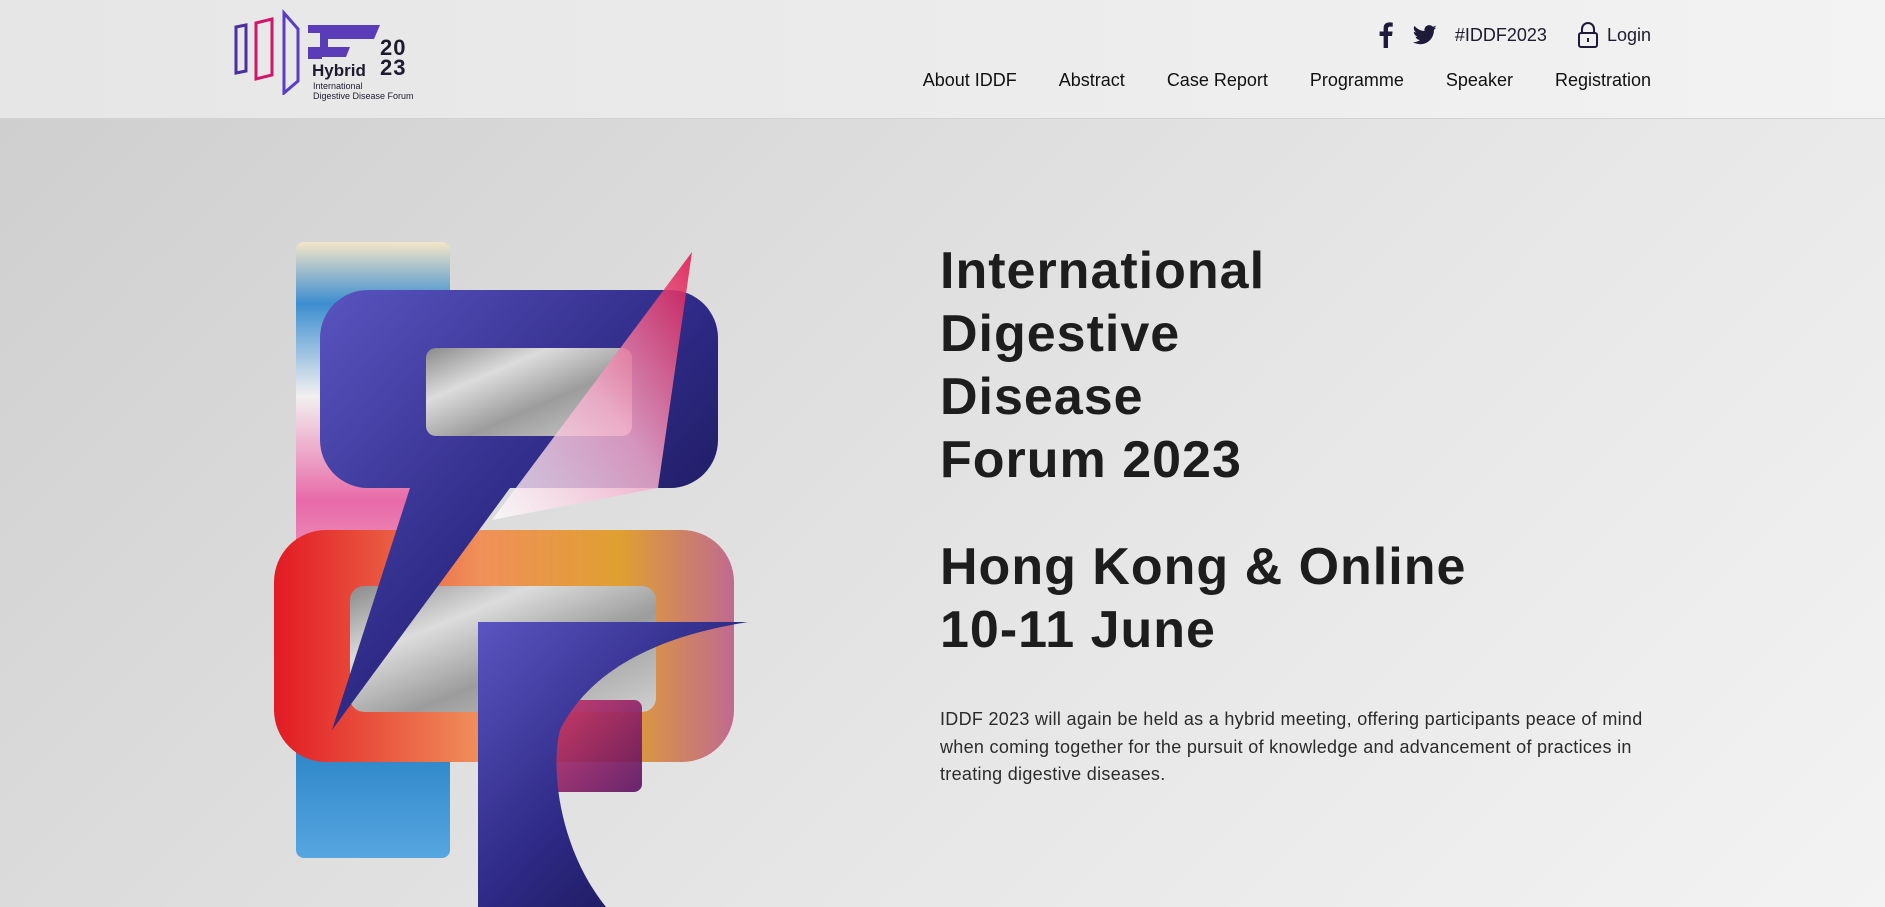 This screenshot has height=907, width=1885. I want to click on login-label: Login, so click(1628, 34).